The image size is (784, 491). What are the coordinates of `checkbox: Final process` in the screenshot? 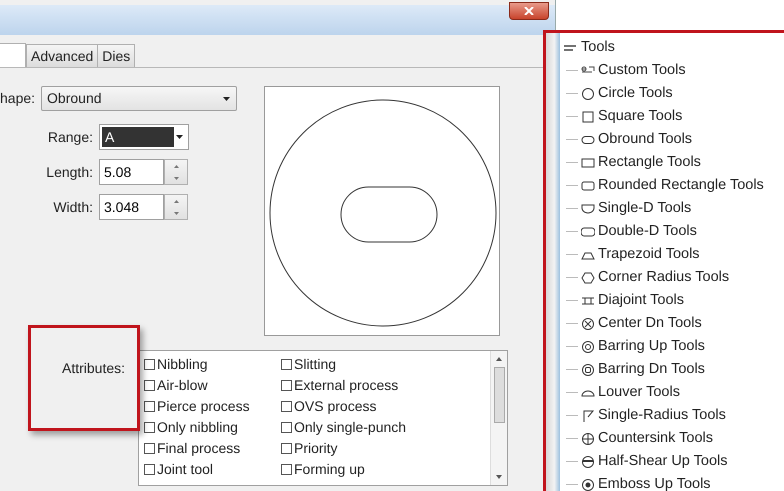 It's located at (212, 448).